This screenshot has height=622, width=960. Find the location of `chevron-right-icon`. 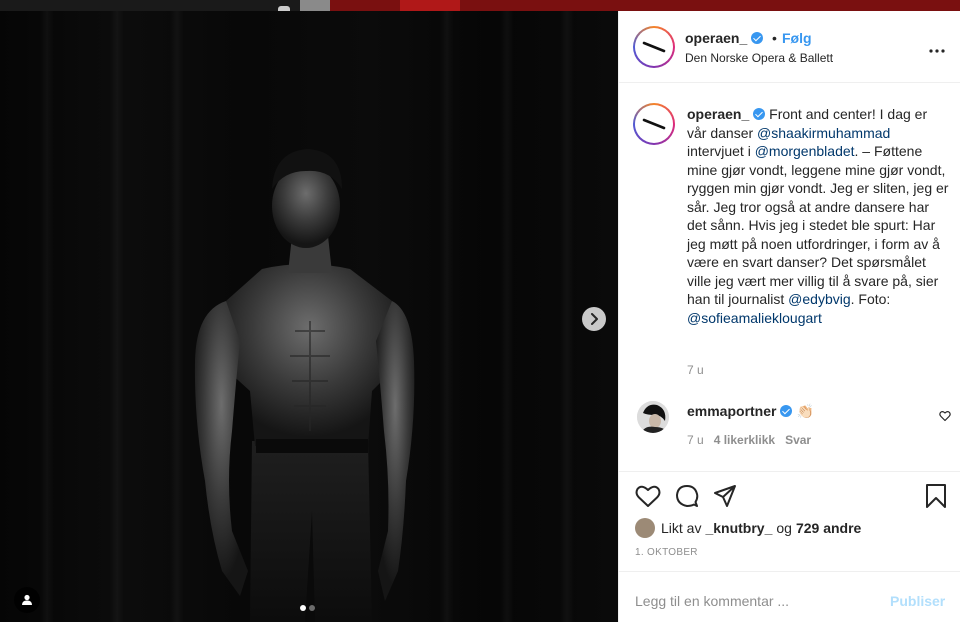

chevron-right-icon is located at coordinates (594, 319).